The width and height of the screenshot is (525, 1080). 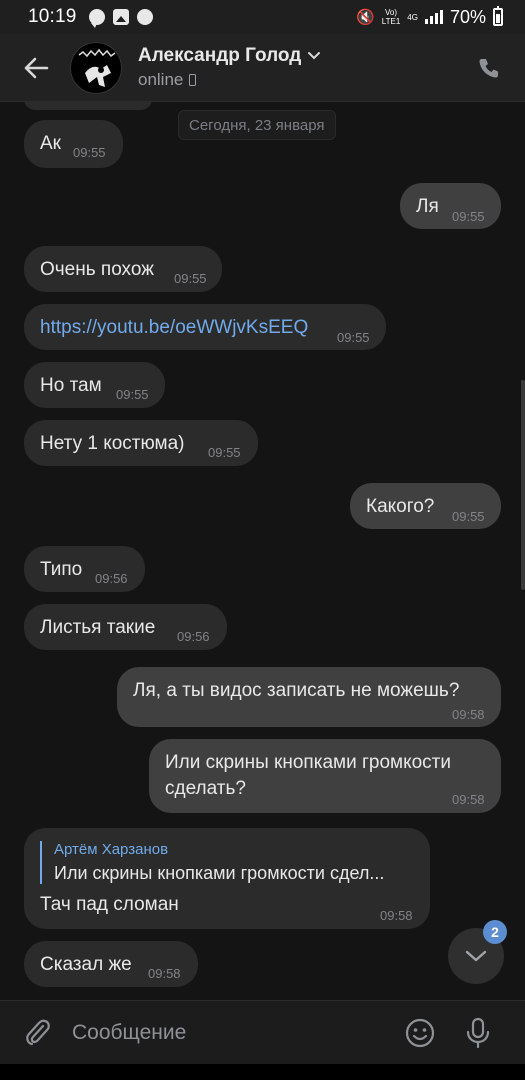 What do you see at coordinates (96, 67) in the screenshot?
I see `avatar` at bounding box center [96, 67].